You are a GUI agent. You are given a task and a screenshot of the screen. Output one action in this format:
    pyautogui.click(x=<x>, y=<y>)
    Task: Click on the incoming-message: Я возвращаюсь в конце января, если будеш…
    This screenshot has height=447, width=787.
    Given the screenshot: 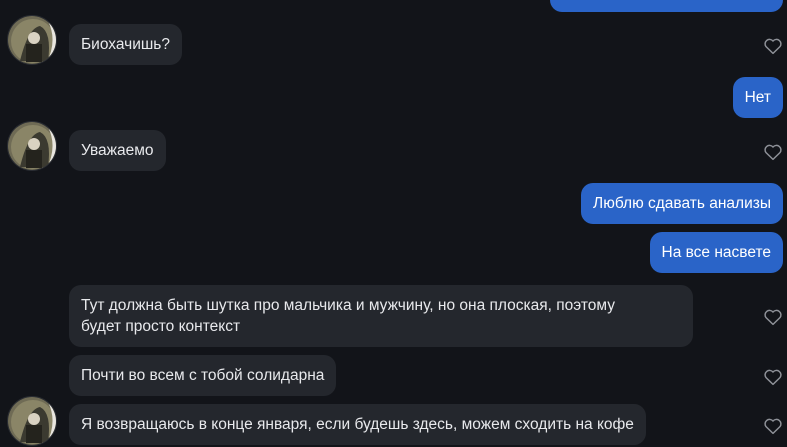 What is the action you would take?
    pyautogui.click(x=357, y=424)
    